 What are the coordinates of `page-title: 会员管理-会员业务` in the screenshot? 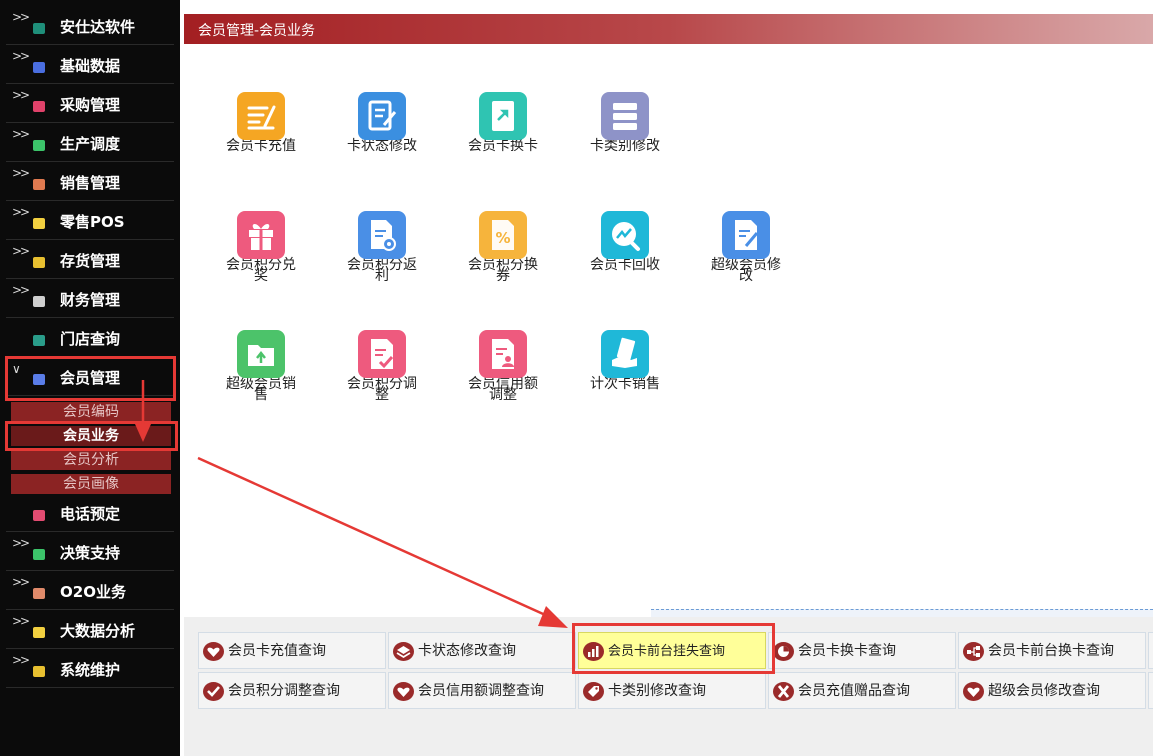 It's located at (257, 31).